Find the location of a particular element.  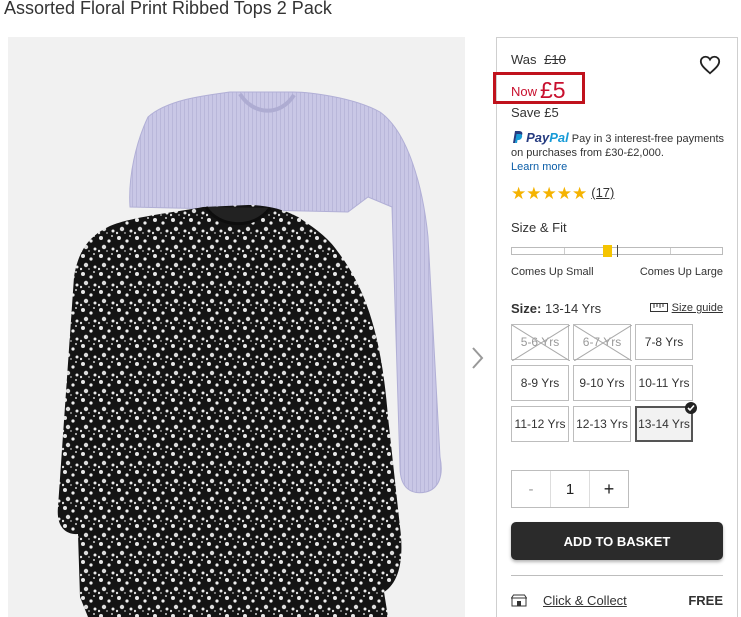

now-price-value: £5 is located at coordinates (553, 90).